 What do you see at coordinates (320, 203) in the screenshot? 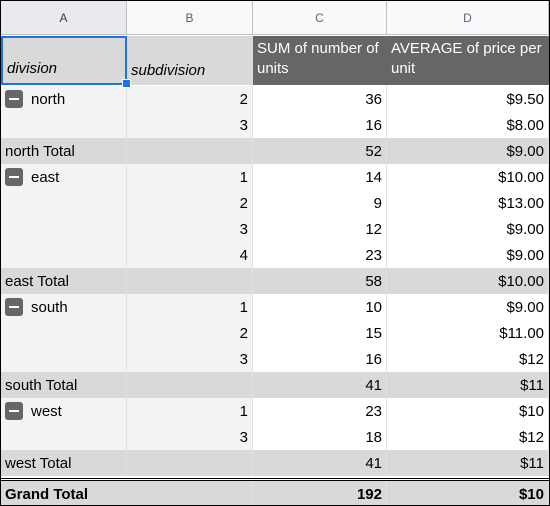
I see `sum-cell: 9` at bounding box center [320, 203].